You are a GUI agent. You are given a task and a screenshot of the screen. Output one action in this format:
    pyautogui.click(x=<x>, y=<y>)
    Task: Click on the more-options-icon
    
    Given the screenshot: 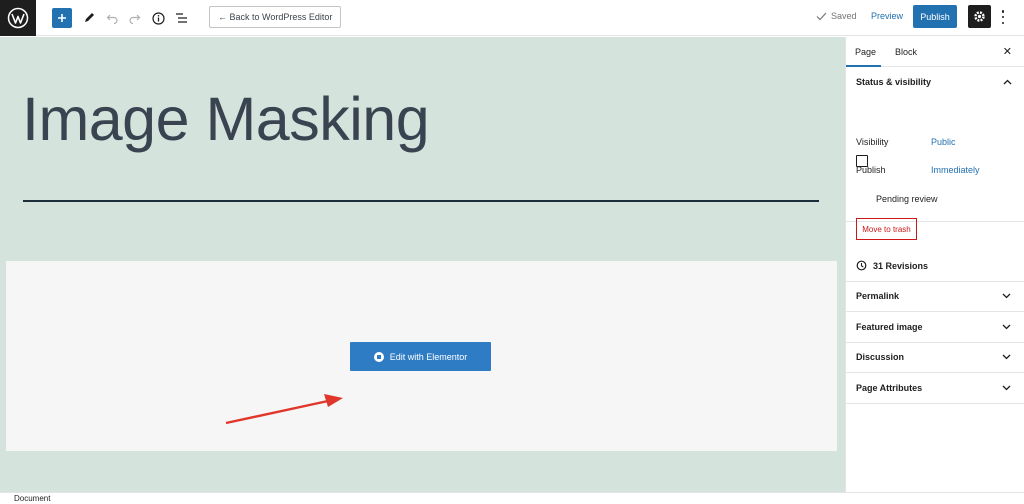 What is the action you would take?
    pyautogui.click(x=1003, y=17)
    